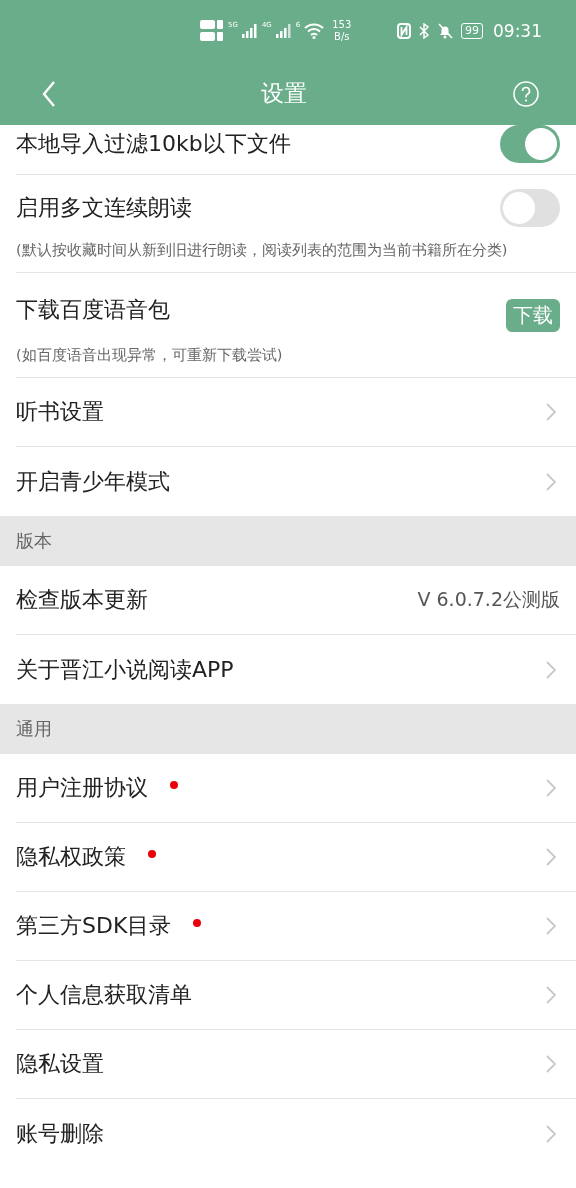  What do you see at coordinates (125, 669) in the screenshot?
I see `setting-label: 关于晋江小说阅读APP` at bounding box center [125, 669].